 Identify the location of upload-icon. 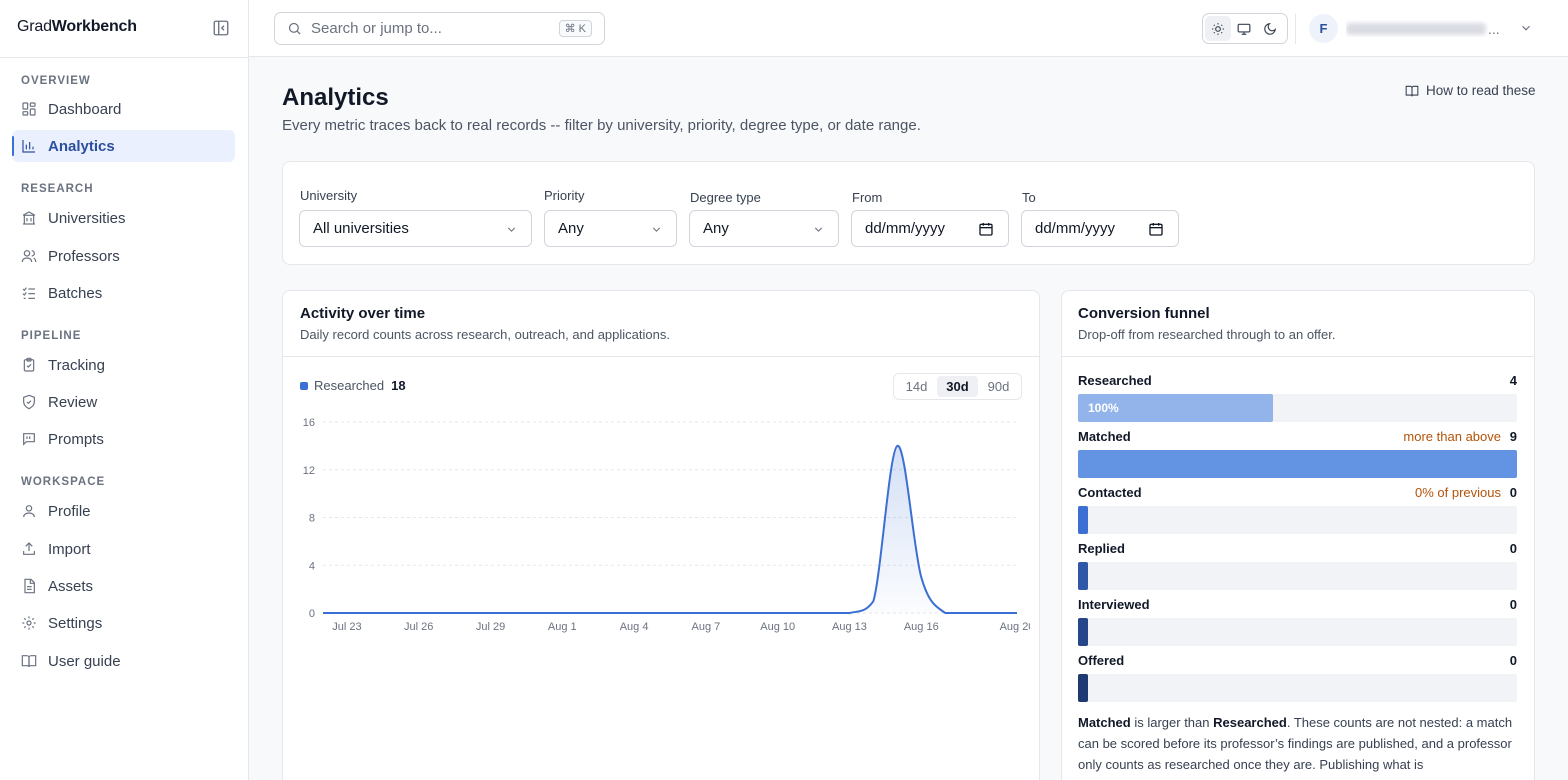
(29, 548).